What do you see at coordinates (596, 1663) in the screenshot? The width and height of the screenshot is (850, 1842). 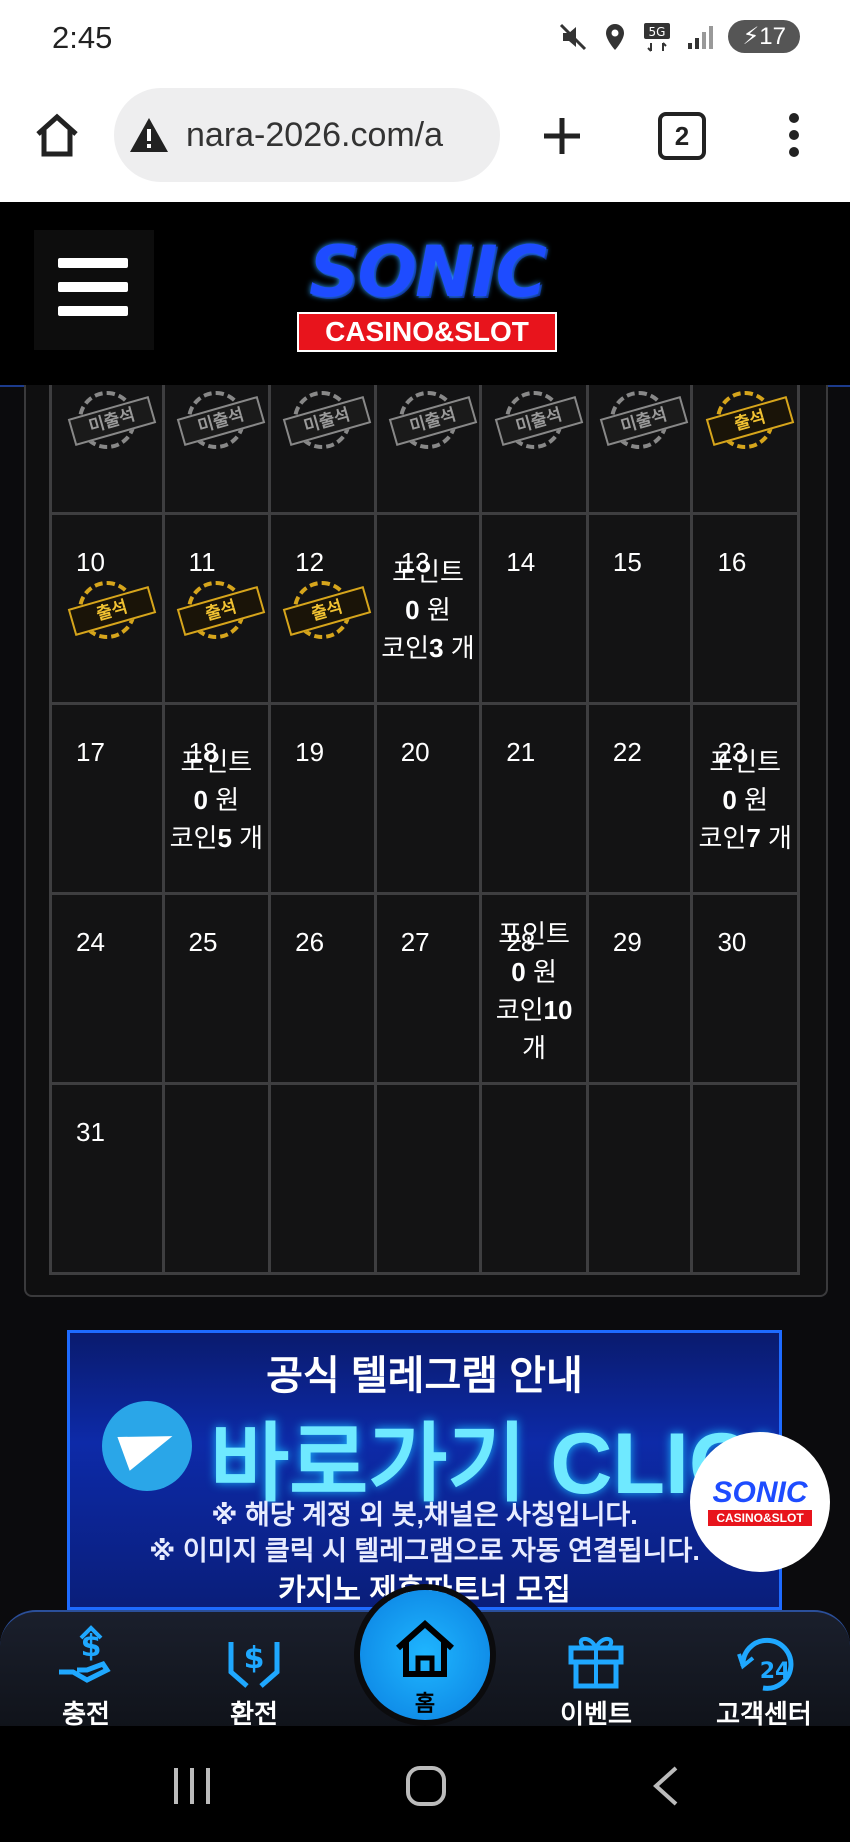 I see `gift-icon` at bounding box center [596, 1663].